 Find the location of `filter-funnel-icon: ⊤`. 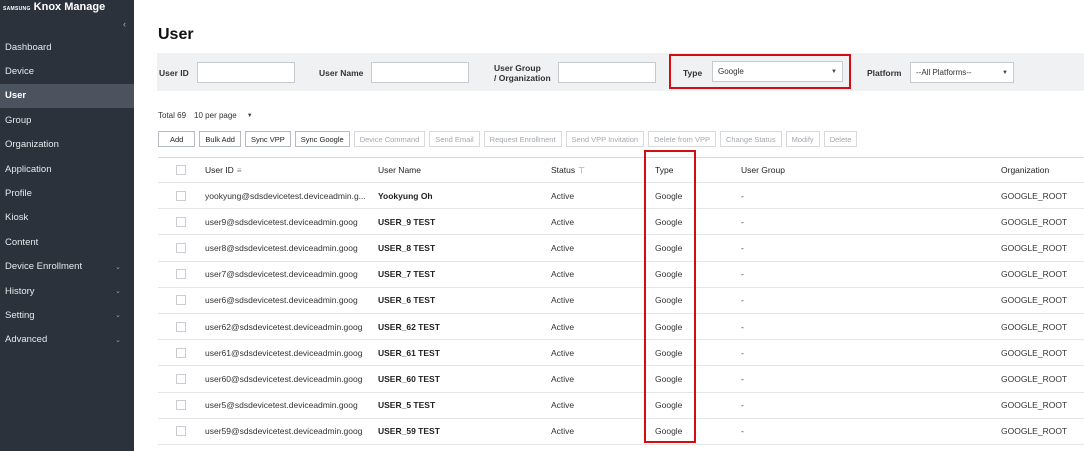

filter-funnel-icon: ⊤ is located at coordinates (581, 170).